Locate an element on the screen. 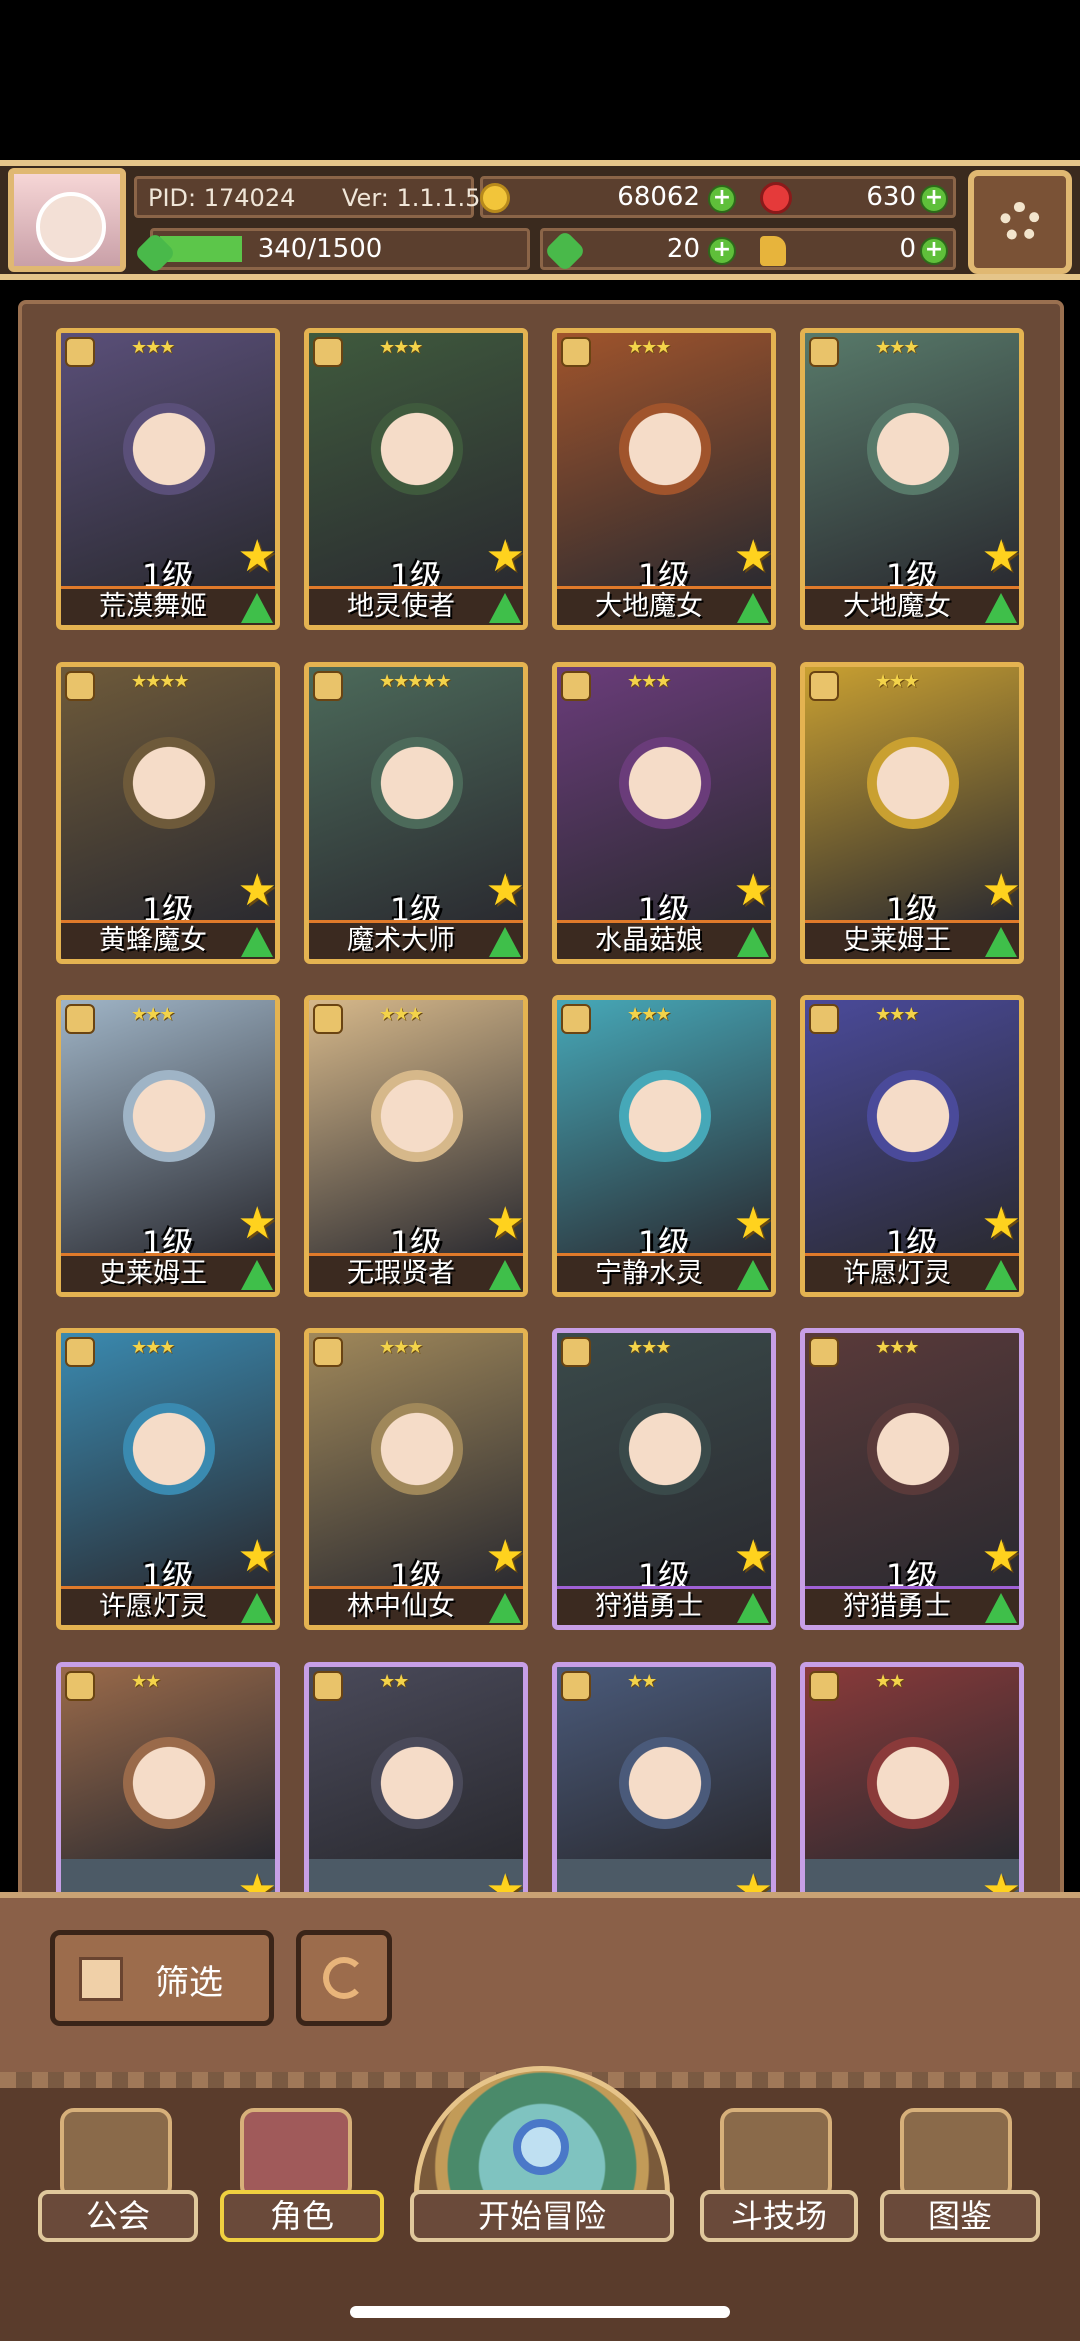 This screenshot has width=1080, height=2341. character-card: ★★★ 1级 ★ 水晶菇娘 is located at coordinates (664, 813).